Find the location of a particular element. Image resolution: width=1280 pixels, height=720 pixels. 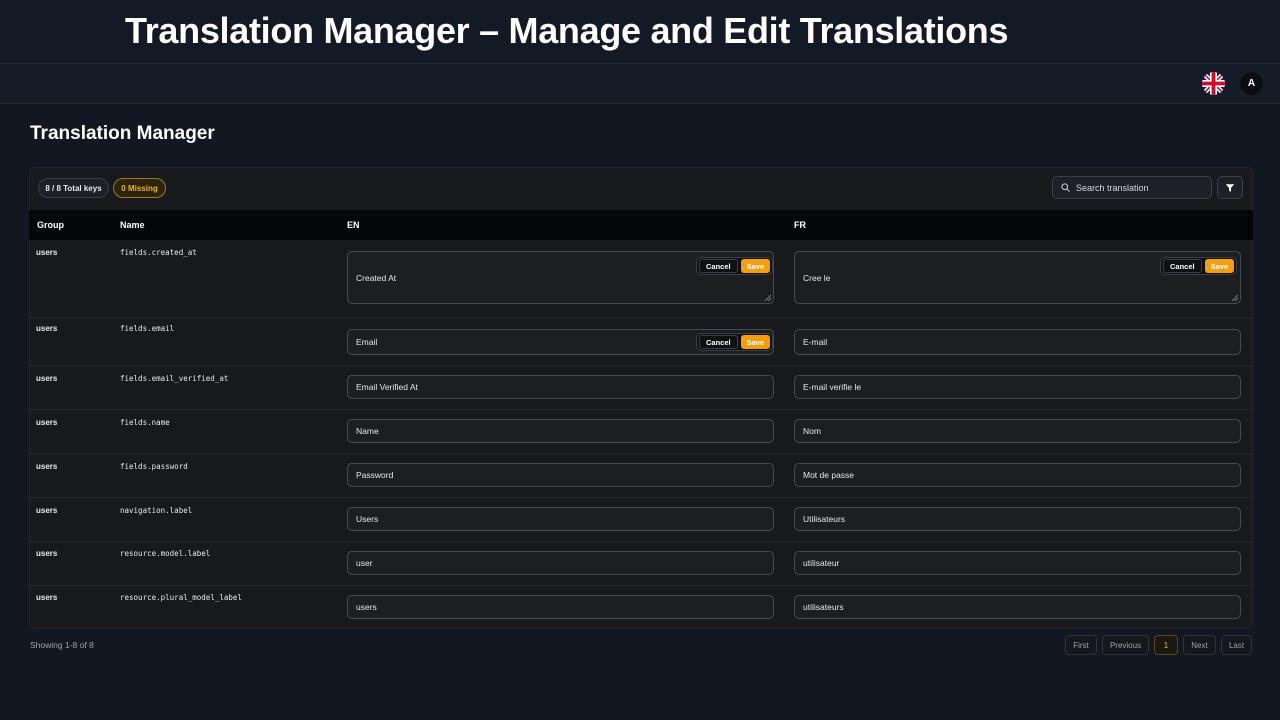

search-icon is located at coordinates (1065, 187).